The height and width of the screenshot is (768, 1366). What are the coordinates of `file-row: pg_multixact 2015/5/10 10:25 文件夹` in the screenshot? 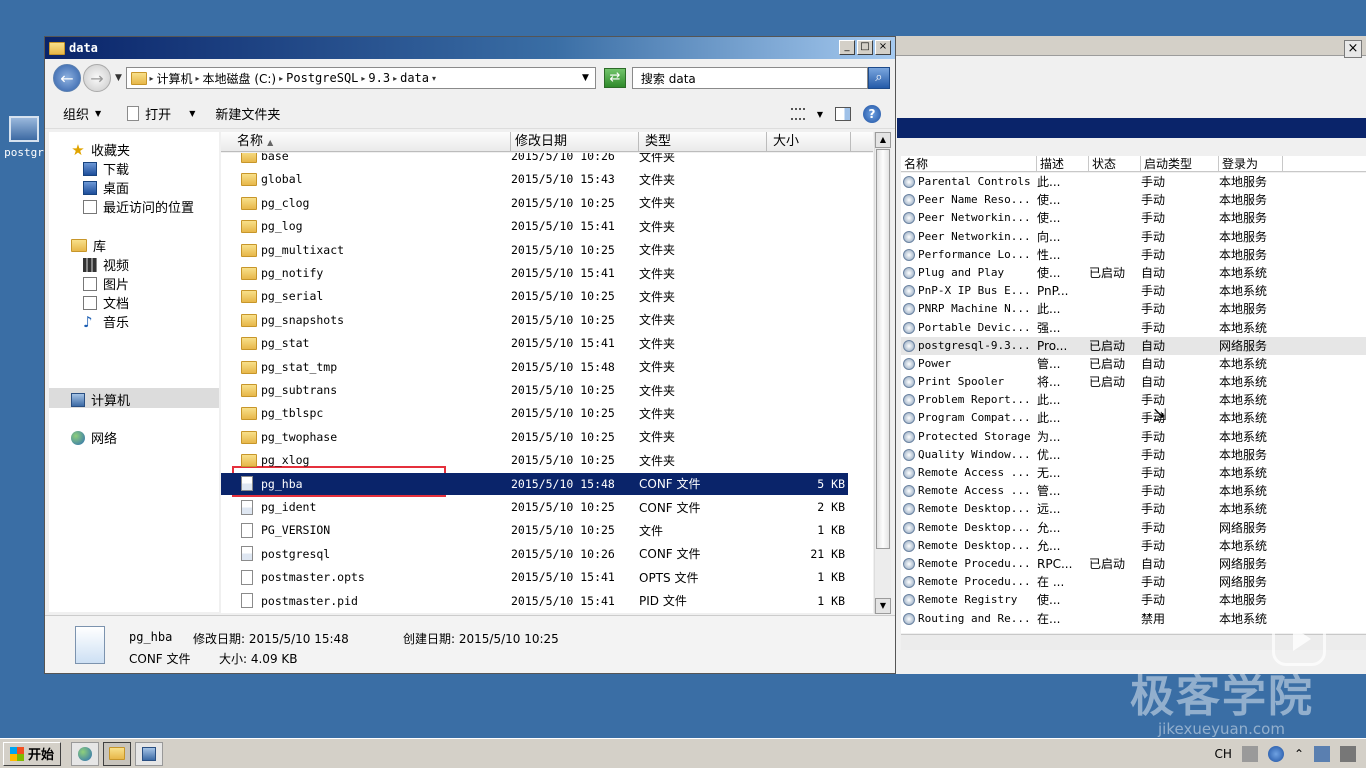 It's located at (534, 250).